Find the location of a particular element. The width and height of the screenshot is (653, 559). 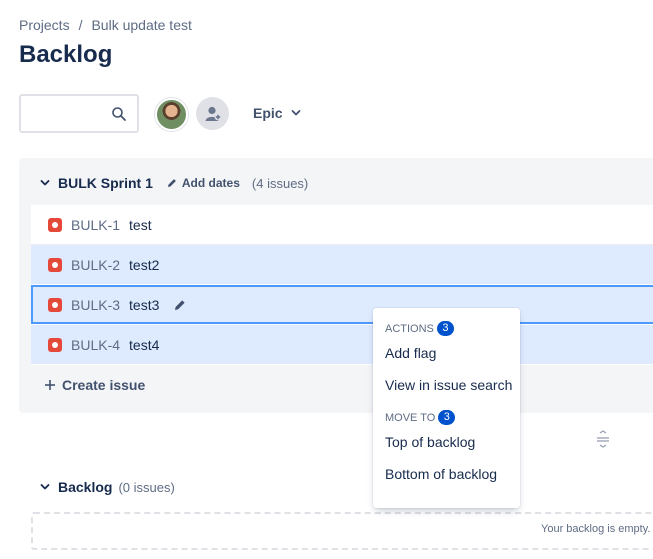

create-issue-label: Create issue is located at coordinates (104, 385).